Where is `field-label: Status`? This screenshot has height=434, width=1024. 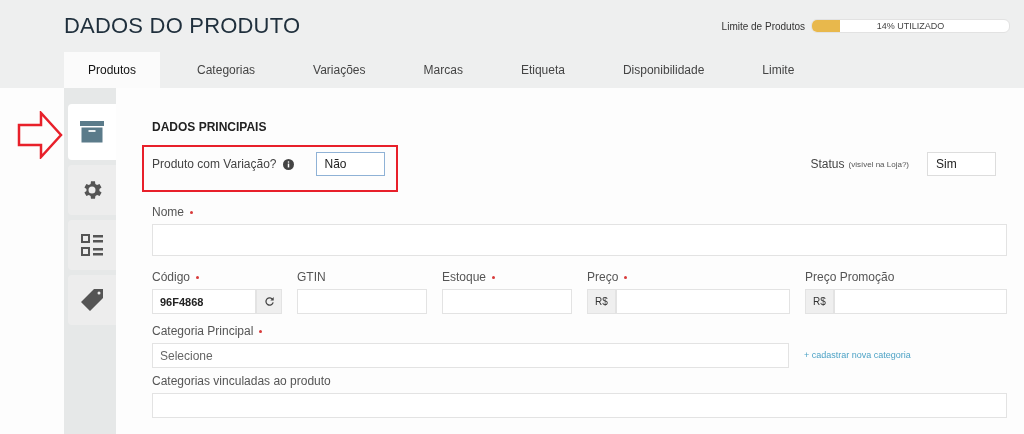
field-label: Status is located at coordinates (827, 164).